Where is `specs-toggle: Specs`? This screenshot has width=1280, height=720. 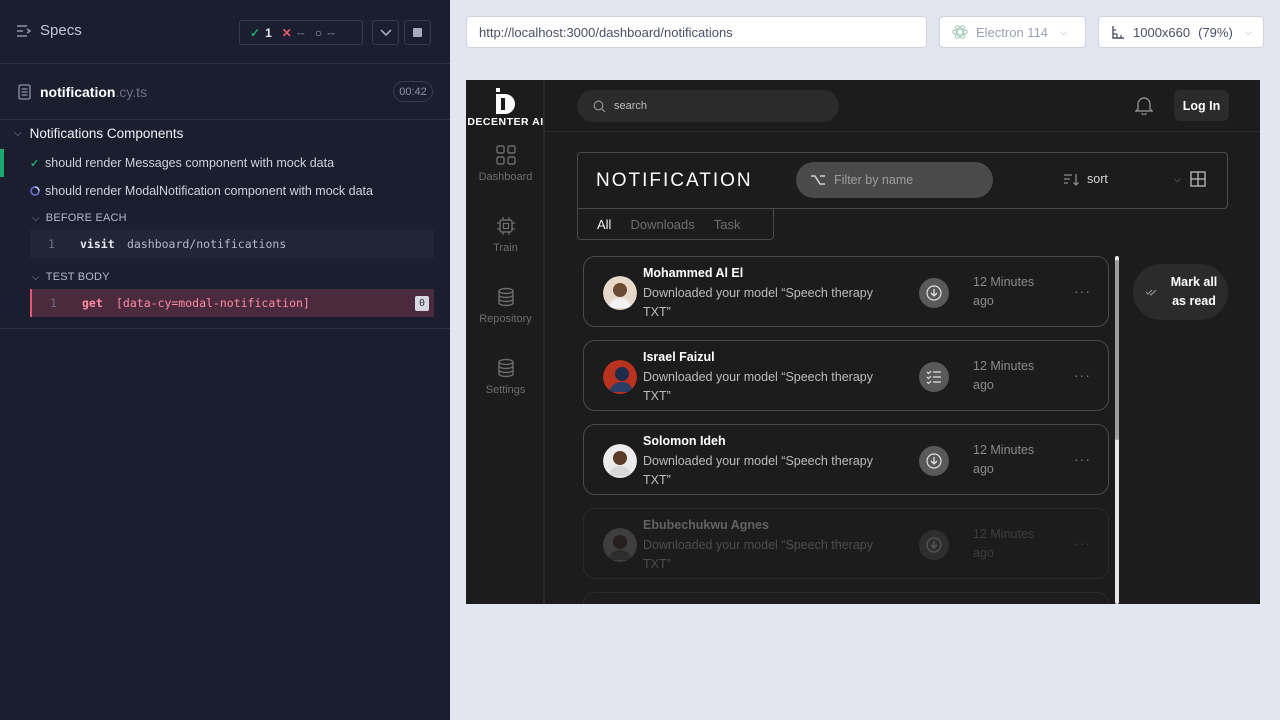 specs-toggle: Specs is located at coordinates (49, 30).